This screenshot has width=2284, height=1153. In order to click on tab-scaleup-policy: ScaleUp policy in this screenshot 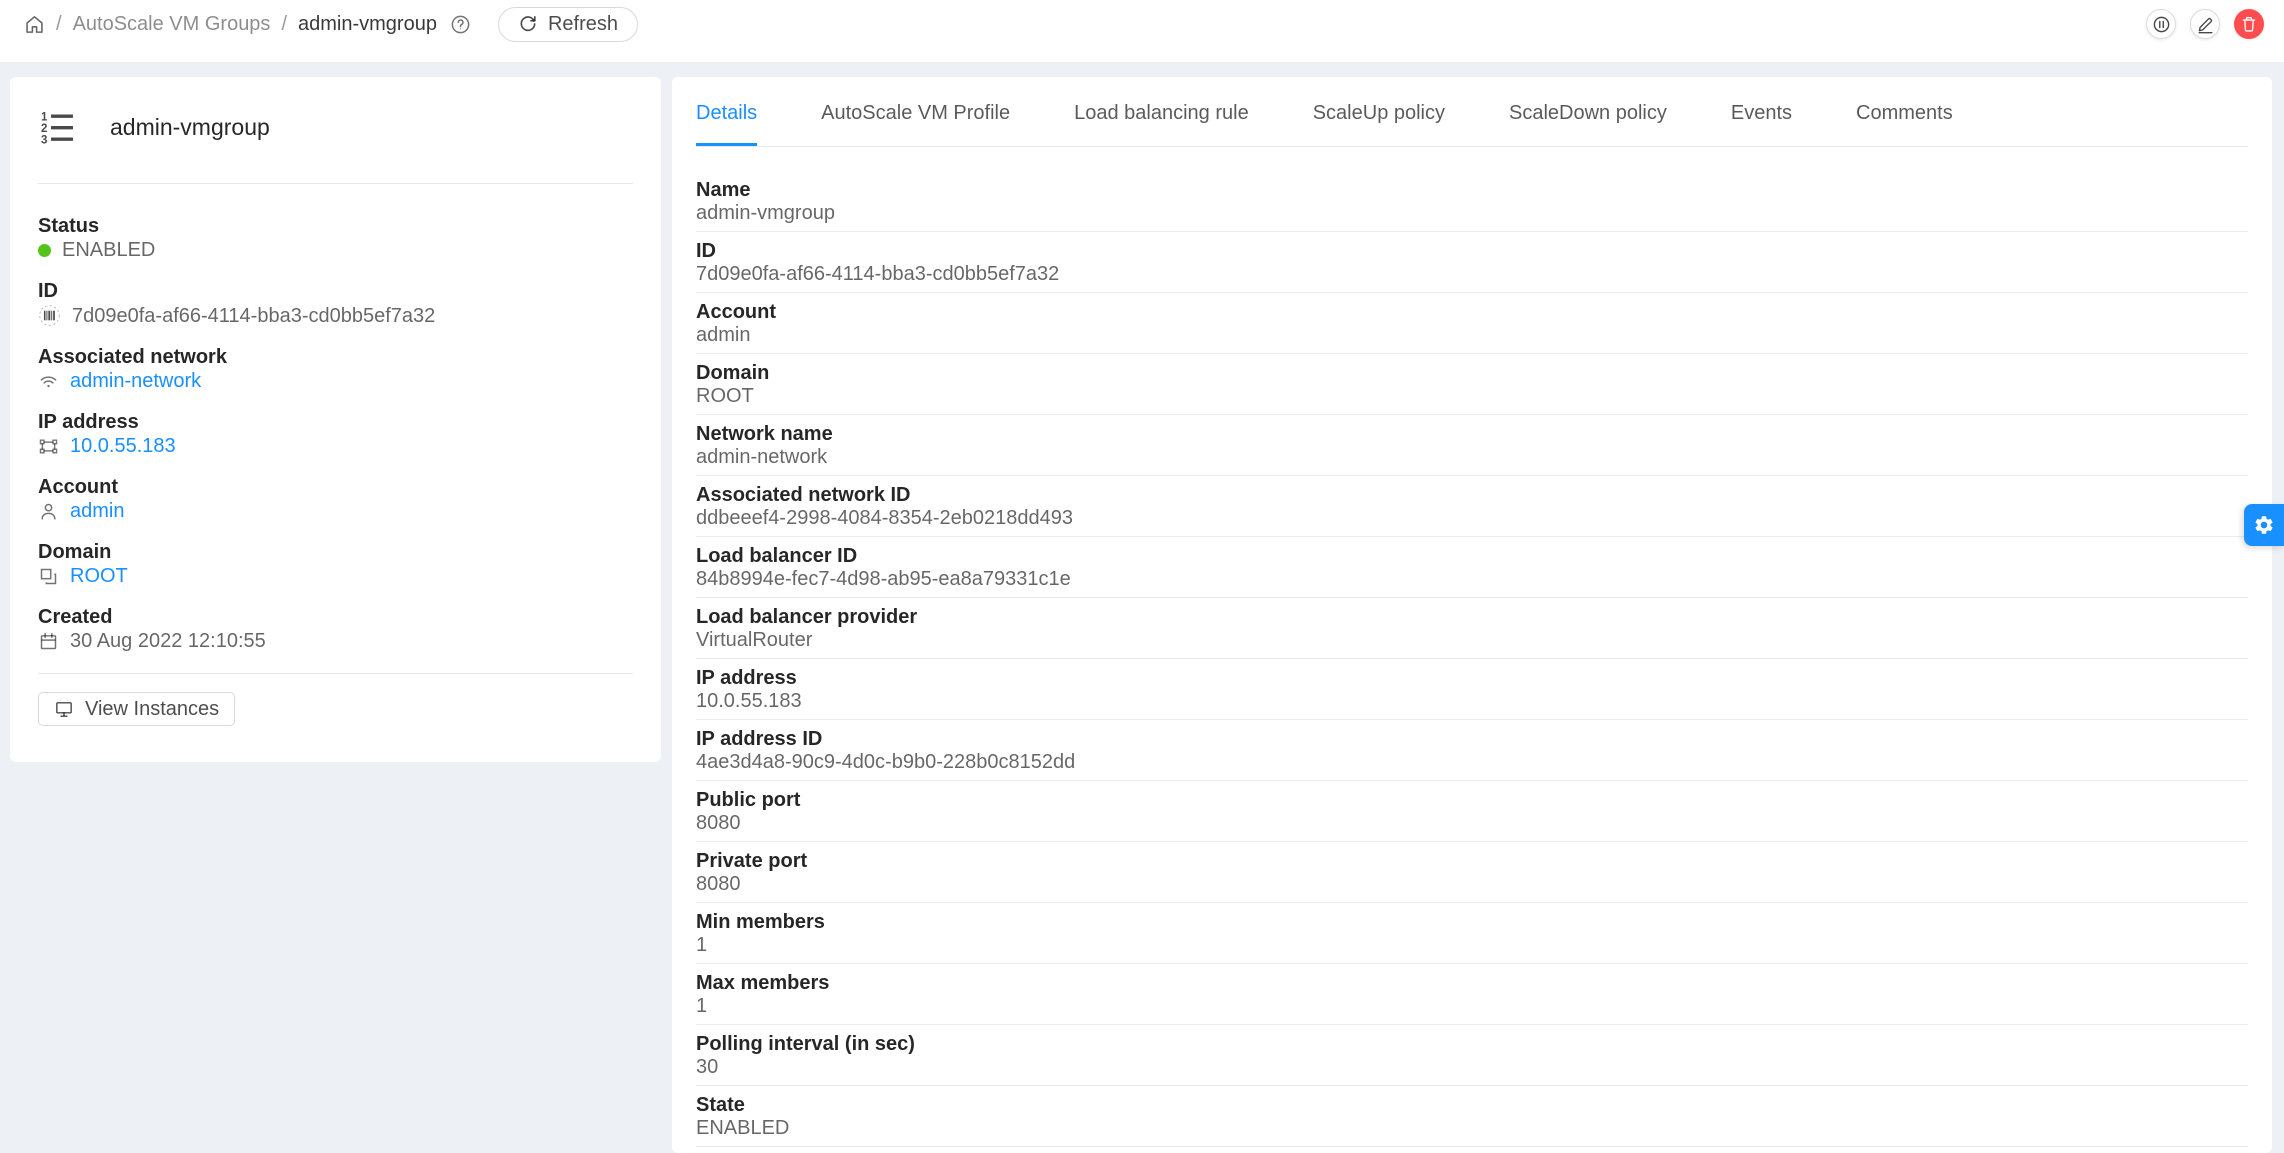, I will do `click(1379, 111)`.